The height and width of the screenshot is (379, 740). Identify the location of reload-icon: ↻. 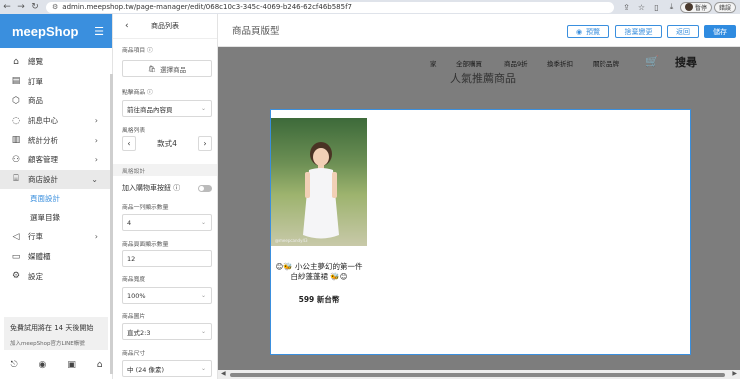
(35, 7).